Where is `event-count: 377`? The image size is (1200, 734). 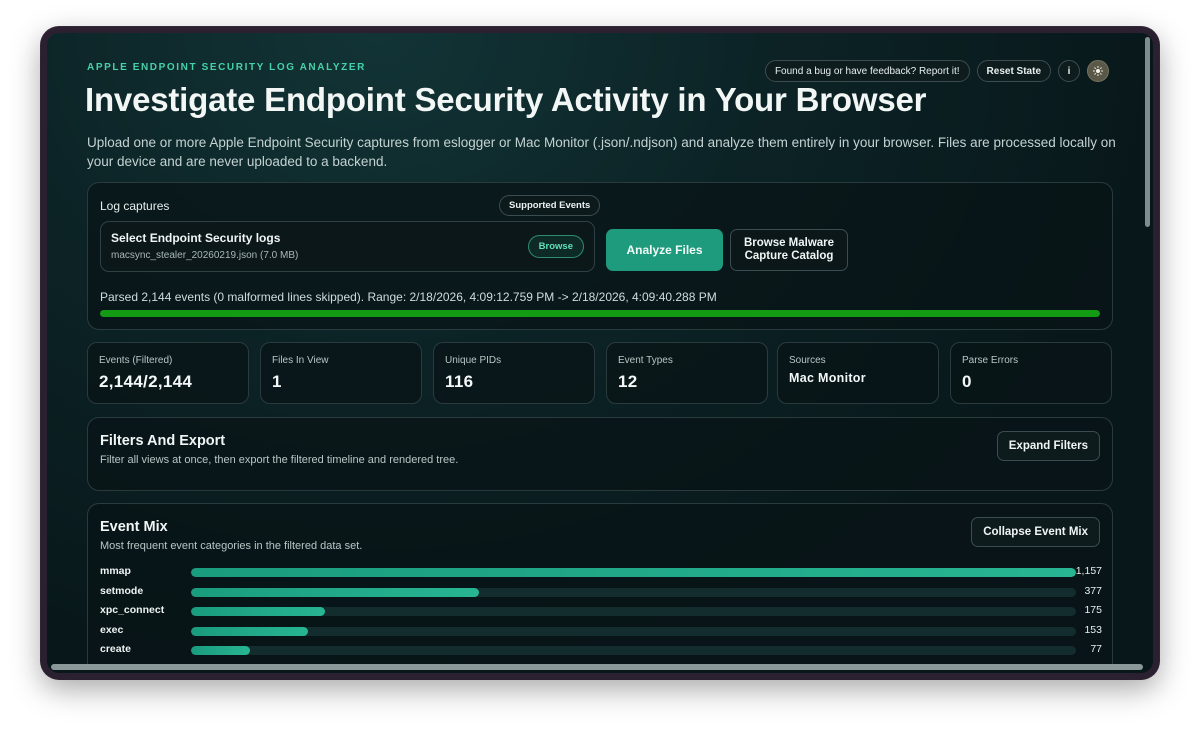
event-count: 377 is located at coordinates (1093, 590).